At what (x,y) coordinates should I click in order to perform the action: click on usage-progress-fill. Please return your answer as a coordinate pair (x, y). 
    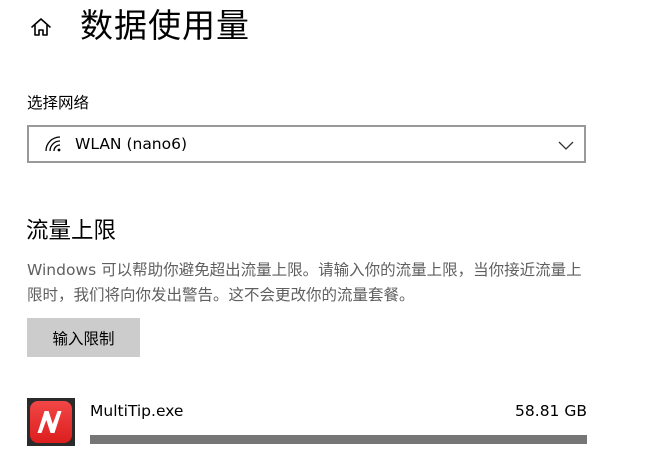
    Looking at the image, I should click on (338, 439).